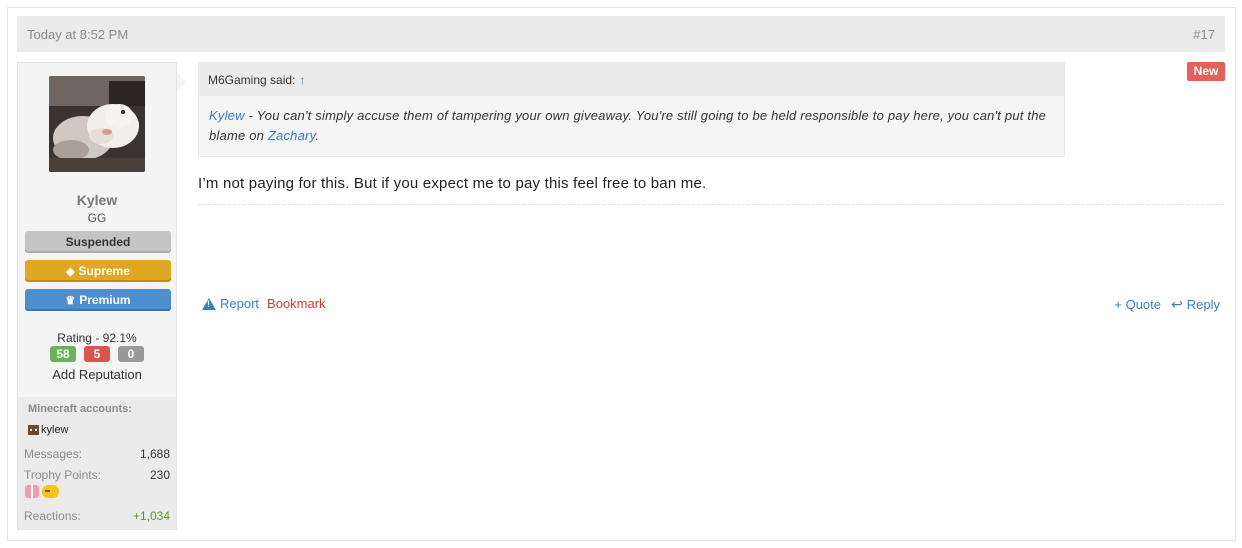  I want to click on supreme-label: Supreme, so click(104, 271).